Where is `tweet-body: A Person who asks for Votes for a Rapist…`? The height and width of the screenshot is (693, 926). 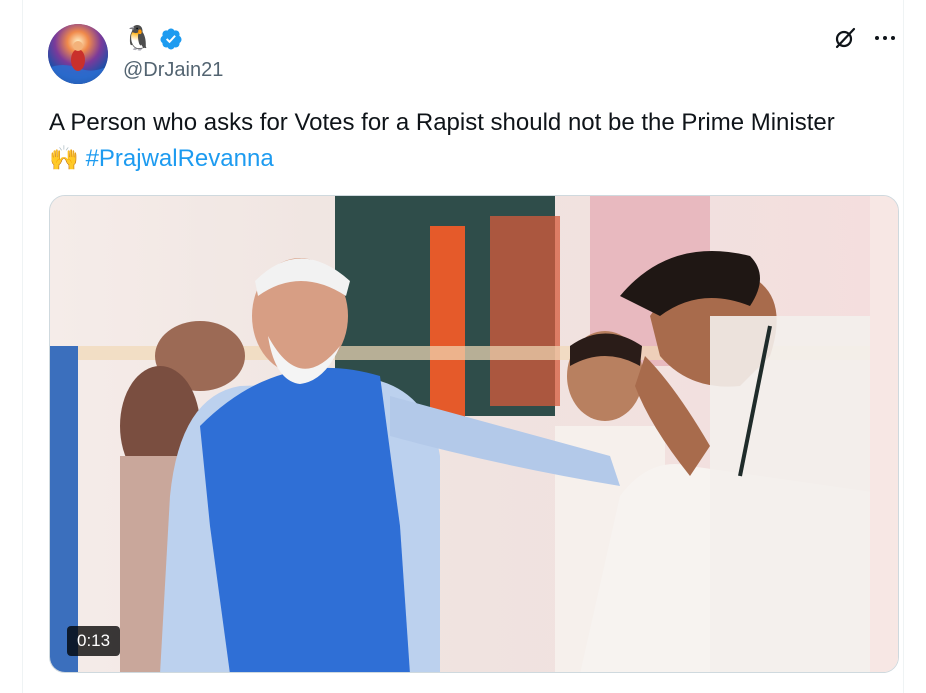 tweet-body: A Person who asks for Votes for a Rapist… is located at coordinates (442, 122).